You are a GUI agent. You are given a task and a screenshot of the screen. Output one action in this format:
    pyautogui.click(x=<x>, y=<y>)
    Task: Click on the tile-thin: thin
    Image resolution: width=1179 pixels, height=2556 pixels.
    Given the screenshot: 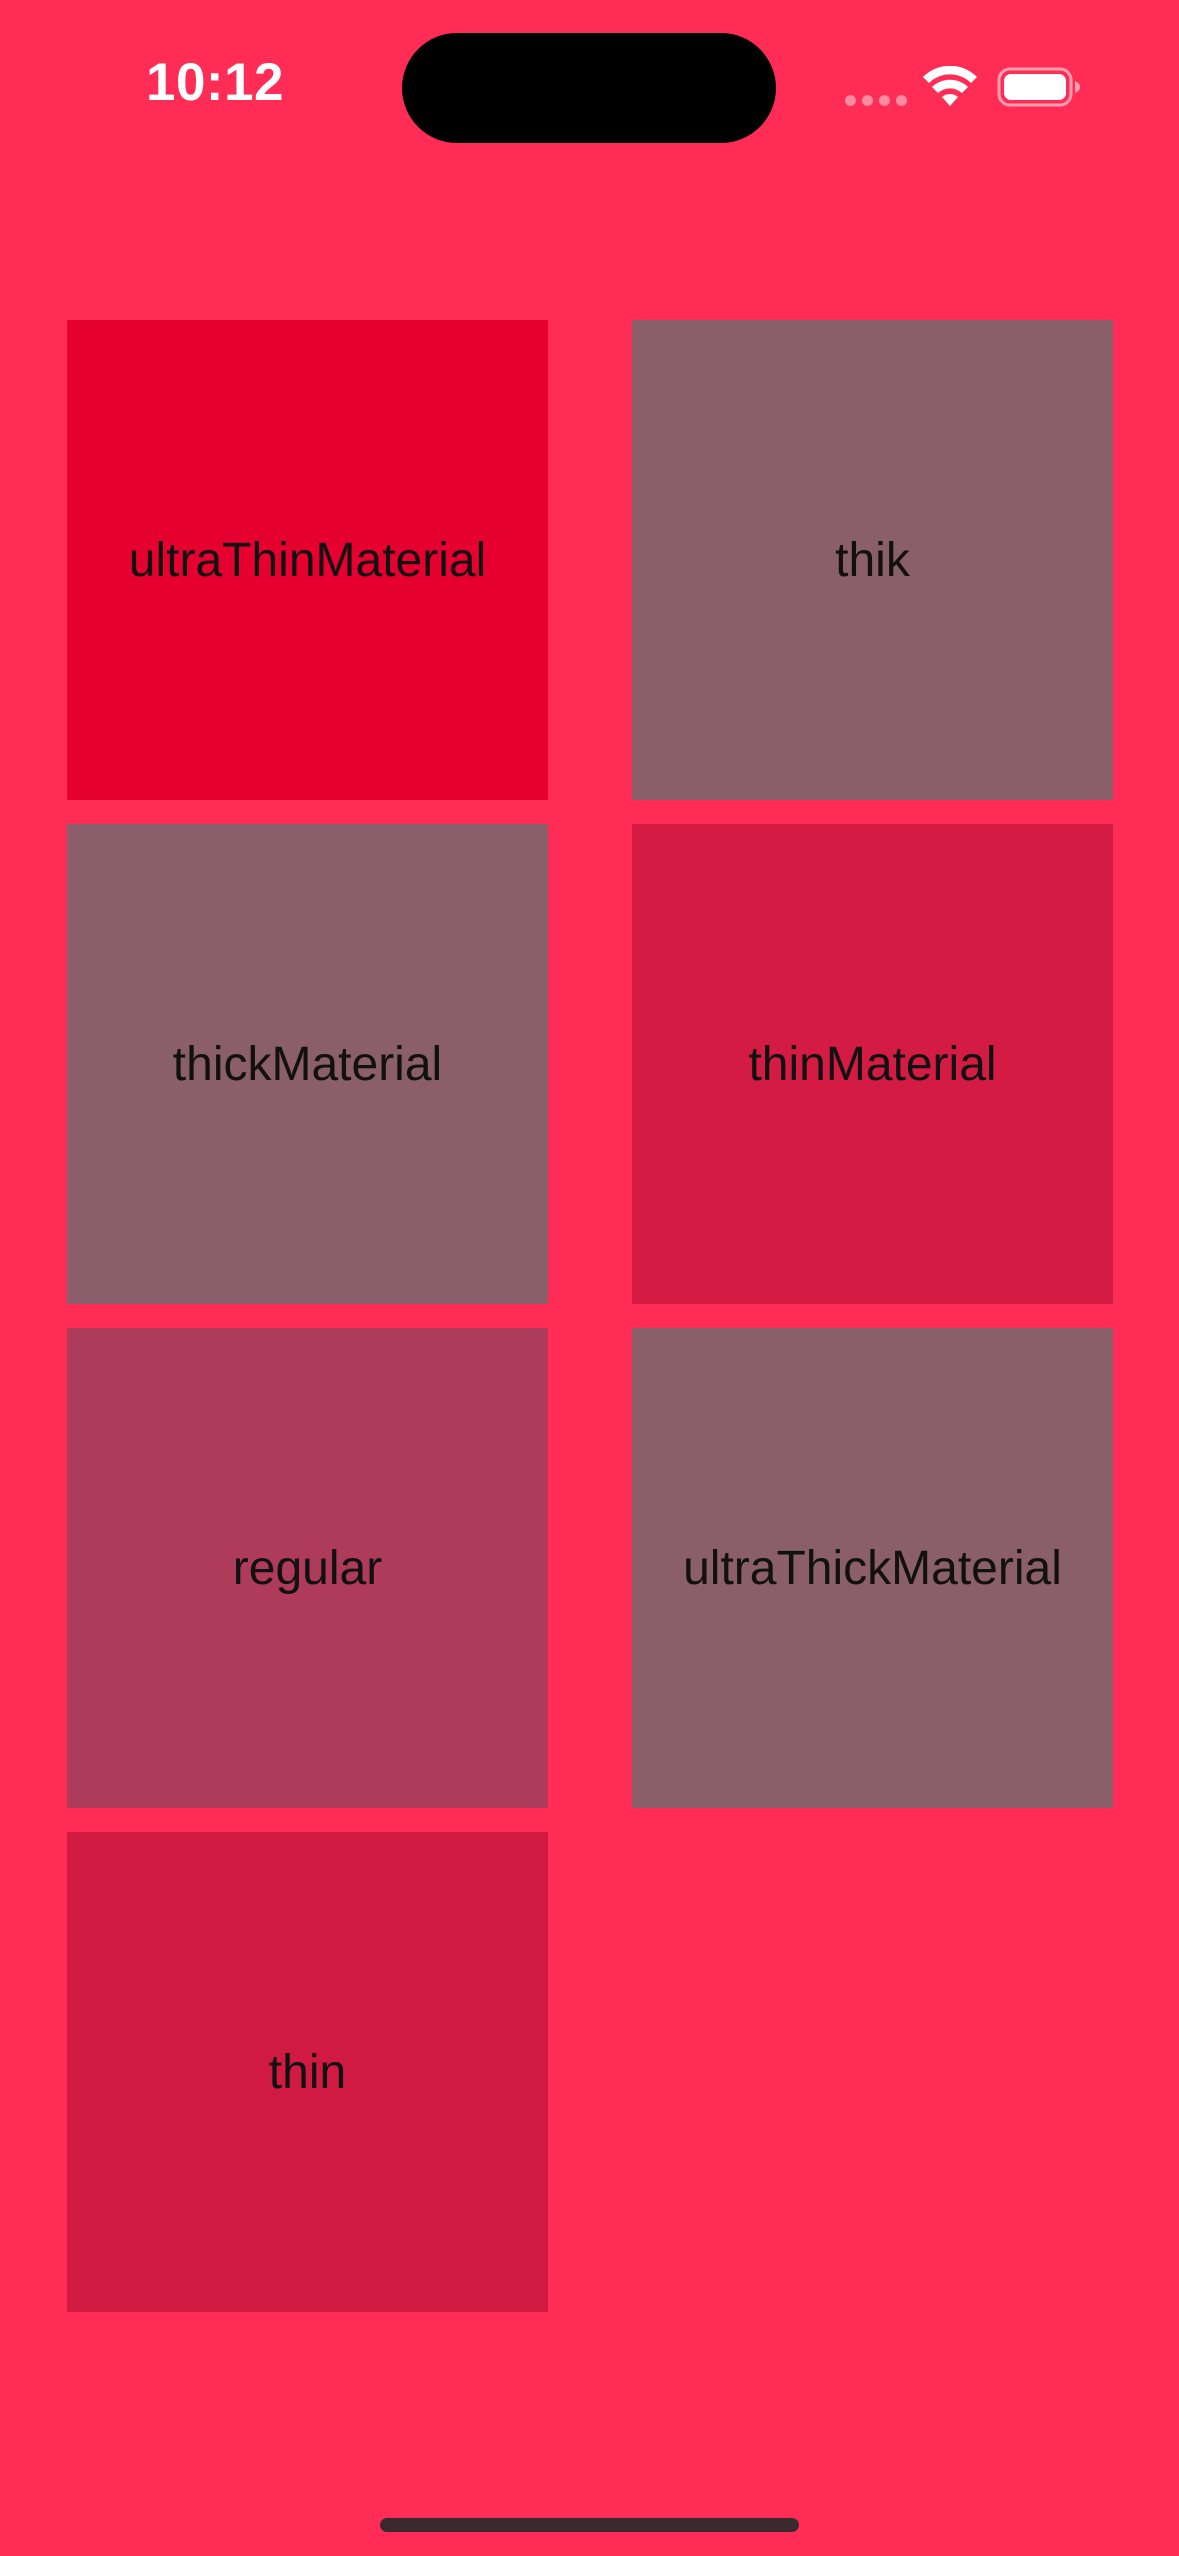 What is the action you would take?
    pyautogui.click(x=307, y=2072)
    